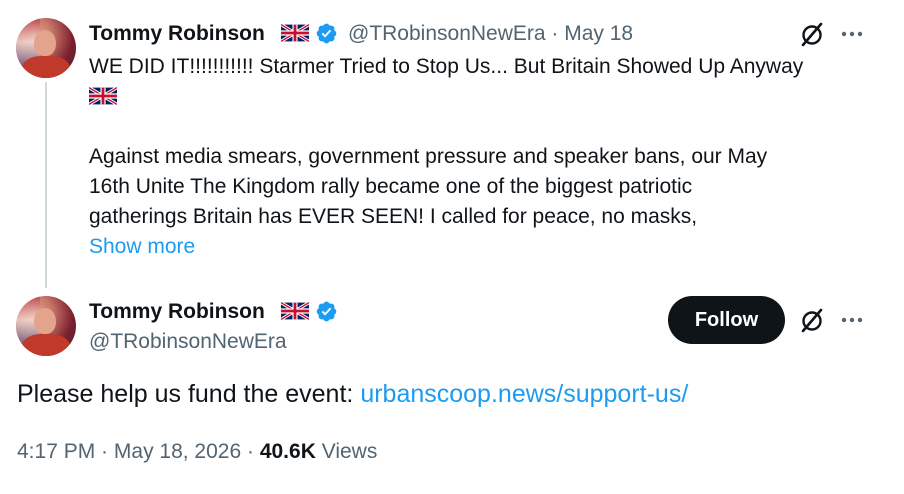 This screenshot has width=904, height=494. Describe the element at coordinates (287, 451) in the screenshot. I see `views-count: 40.6K` at that location.